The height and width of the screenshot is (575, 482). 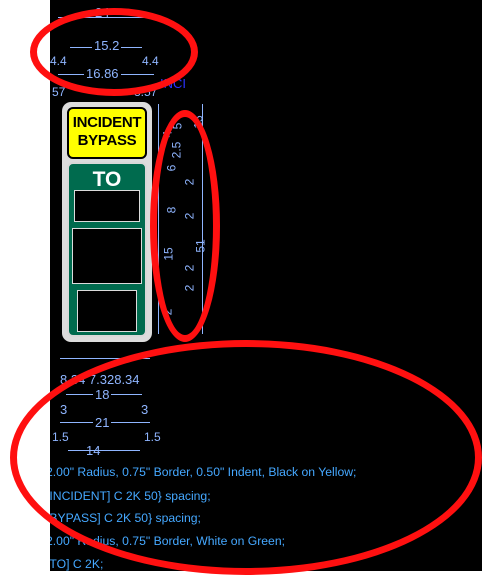 What do you see at coordinates (107, 140) in the screenshot?
I see `sign-line-bypass: BYPASS` at bounding box center [107, 140].